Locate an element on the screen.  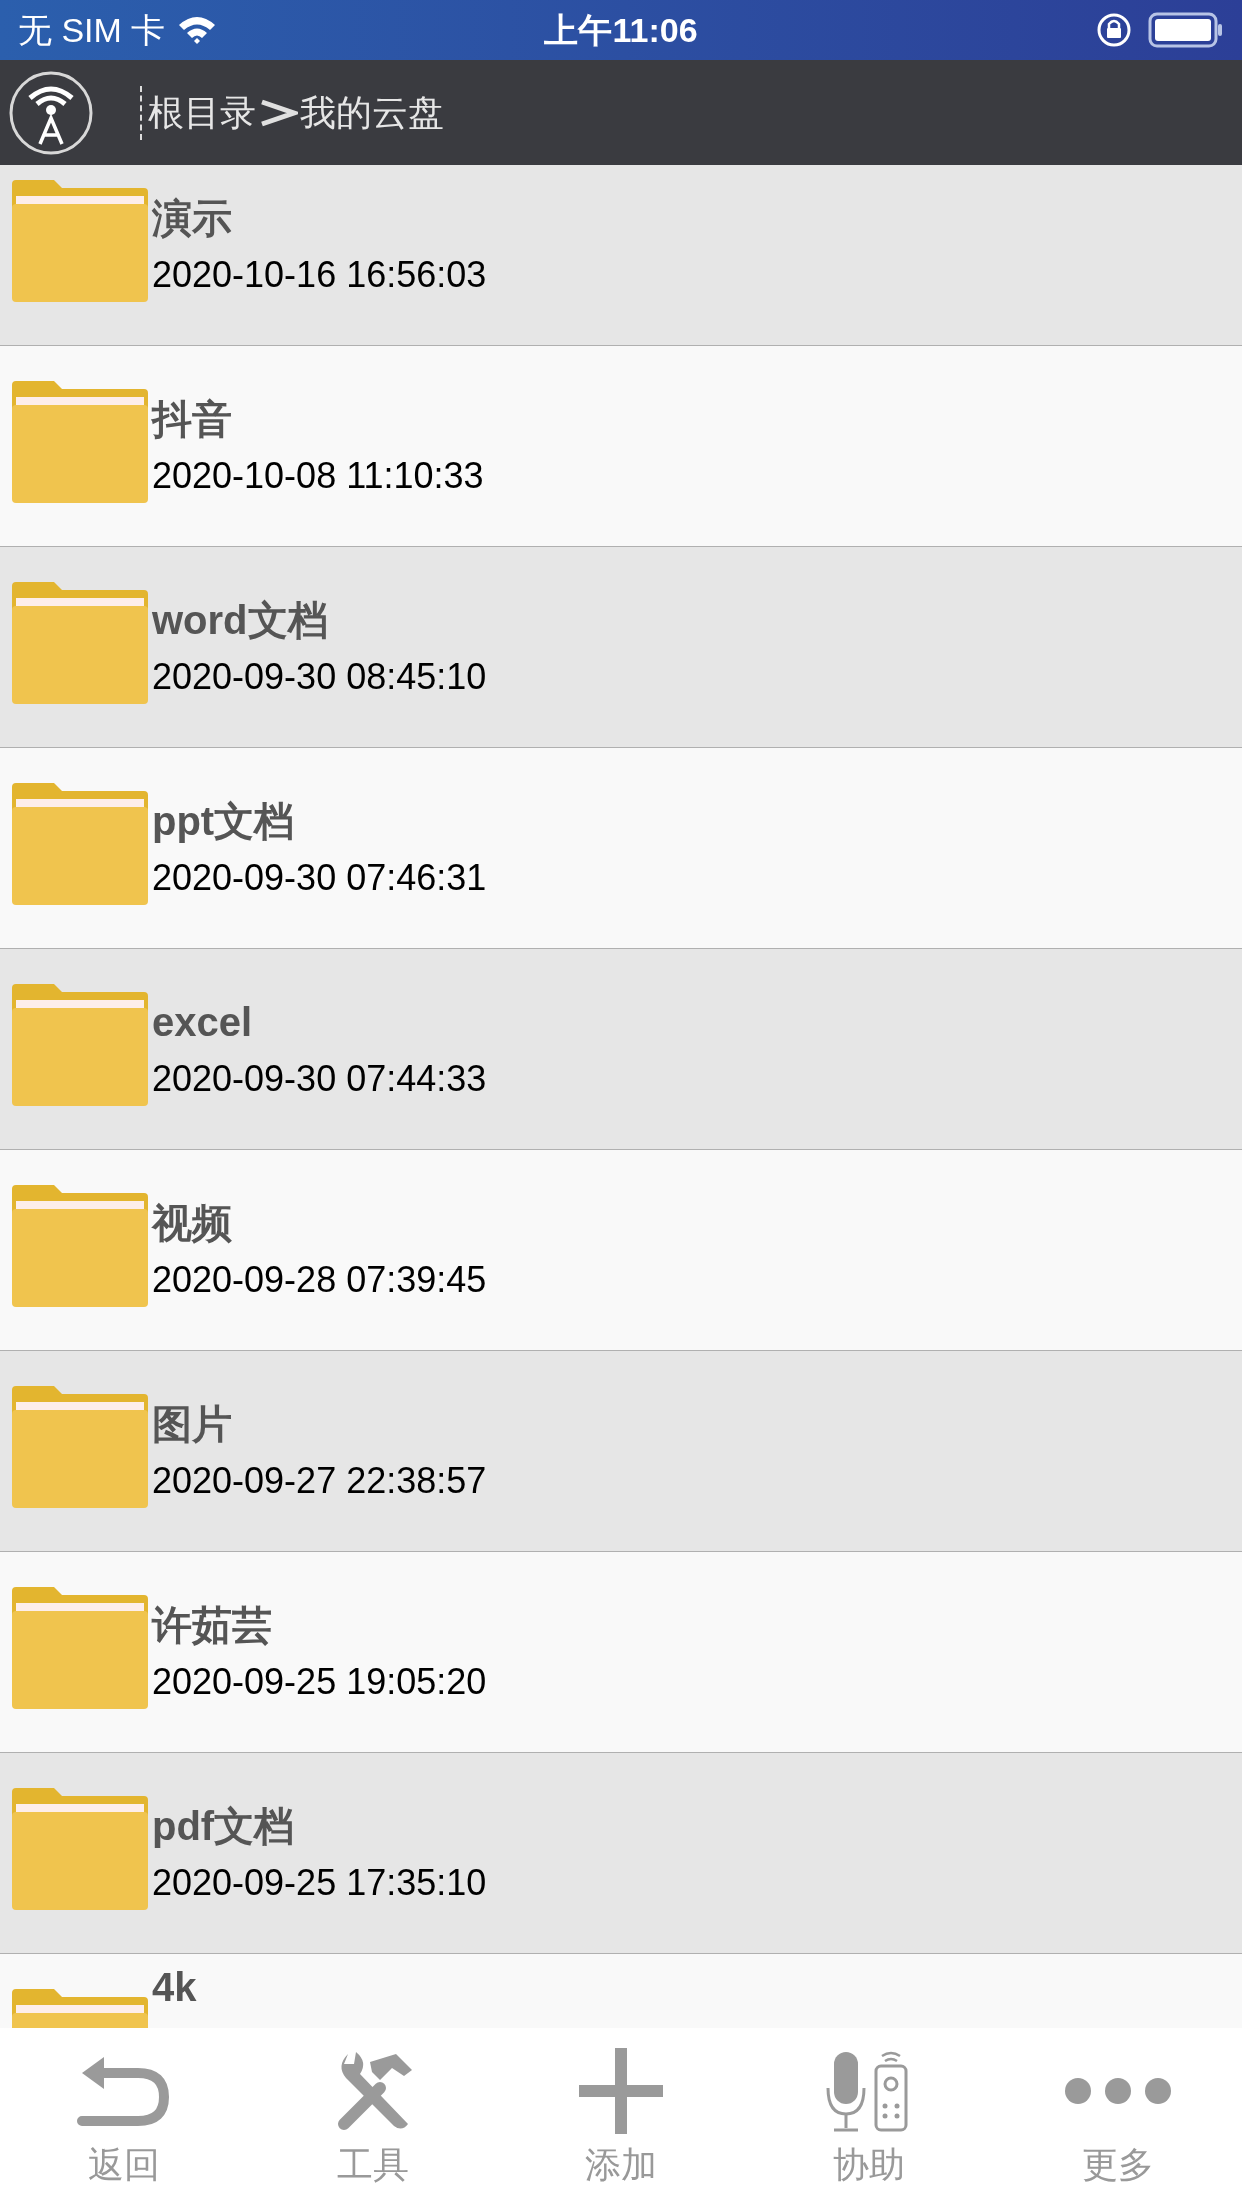
chevron-icon is located at coordinates (278, 112).